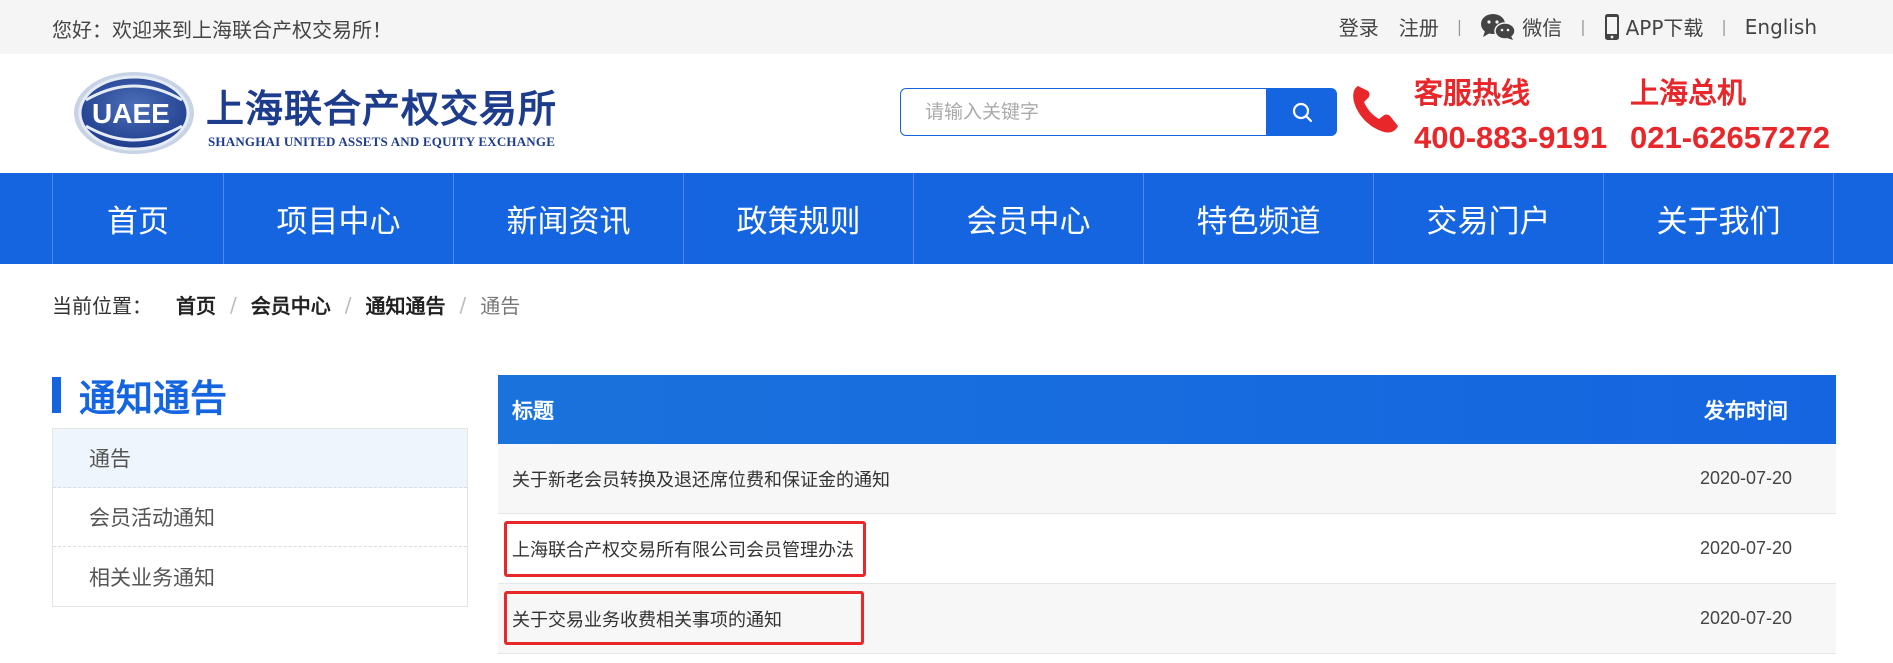  What do you see at coordinates (406, 304) in the screenshot?
I see `breadcrumb-notices: 通知通告` at bounding box center [406, 304].